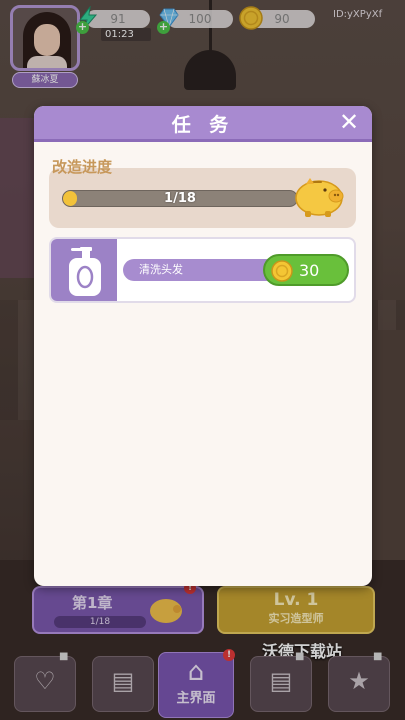 The image size is (405, 720). I want to click on progress-track: 1/18, so click(180, 198).